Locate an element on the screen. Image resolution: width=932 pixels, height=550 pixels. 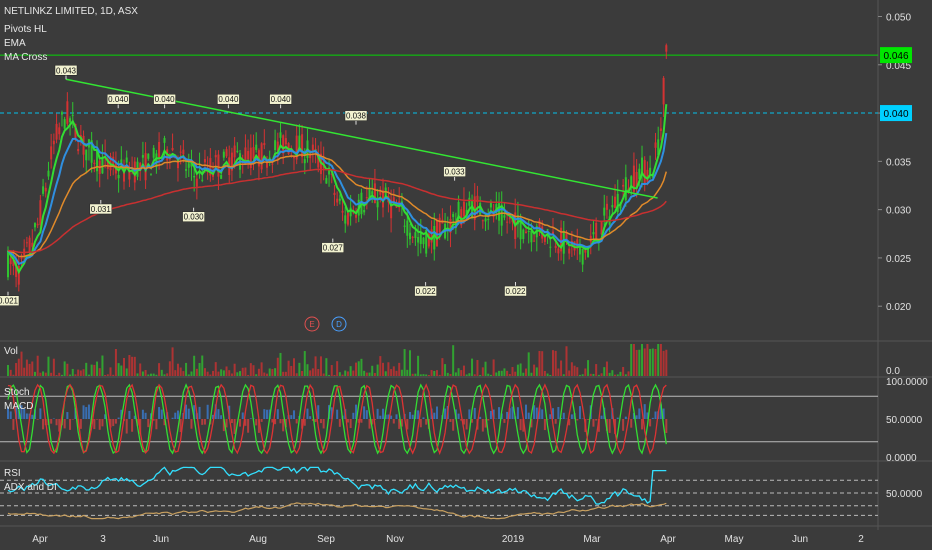
indicator-ma-cross: MA Cross is located at coordinates (25, 57).